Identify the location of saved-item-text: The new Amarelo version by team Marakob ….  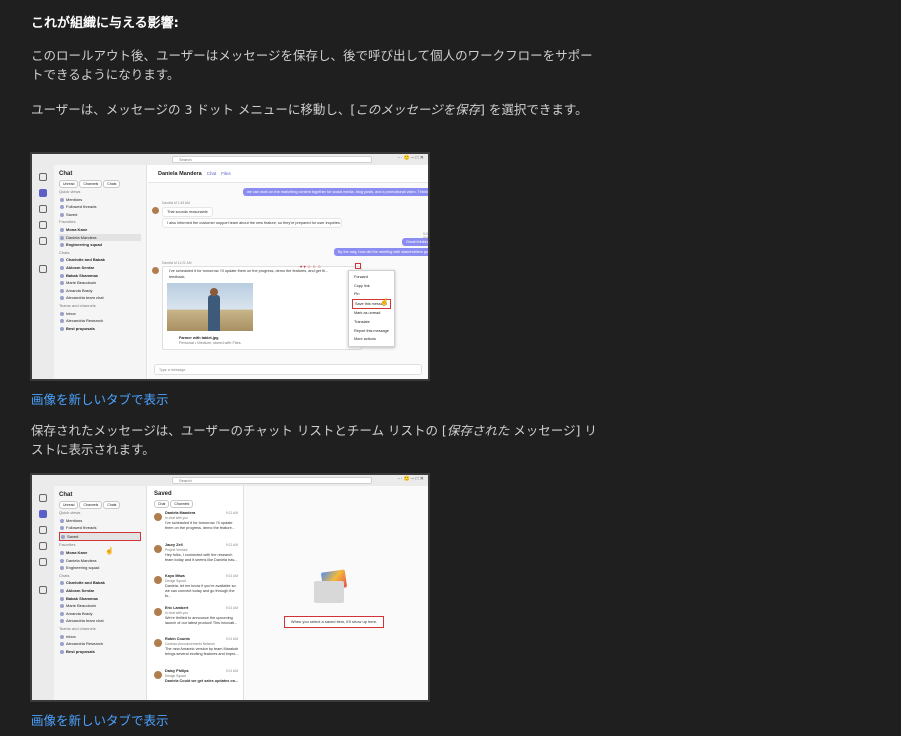
(202, 651).